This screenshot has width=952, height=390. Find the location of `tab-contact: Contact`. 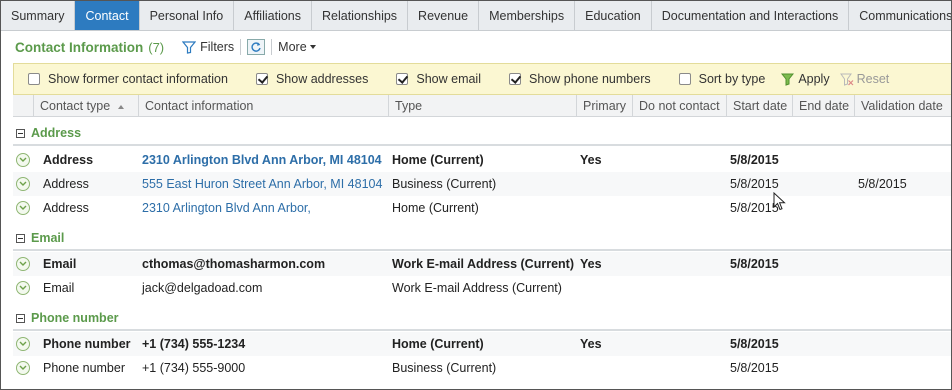

tab-contact: Contact is located at coordinates (107, 15).